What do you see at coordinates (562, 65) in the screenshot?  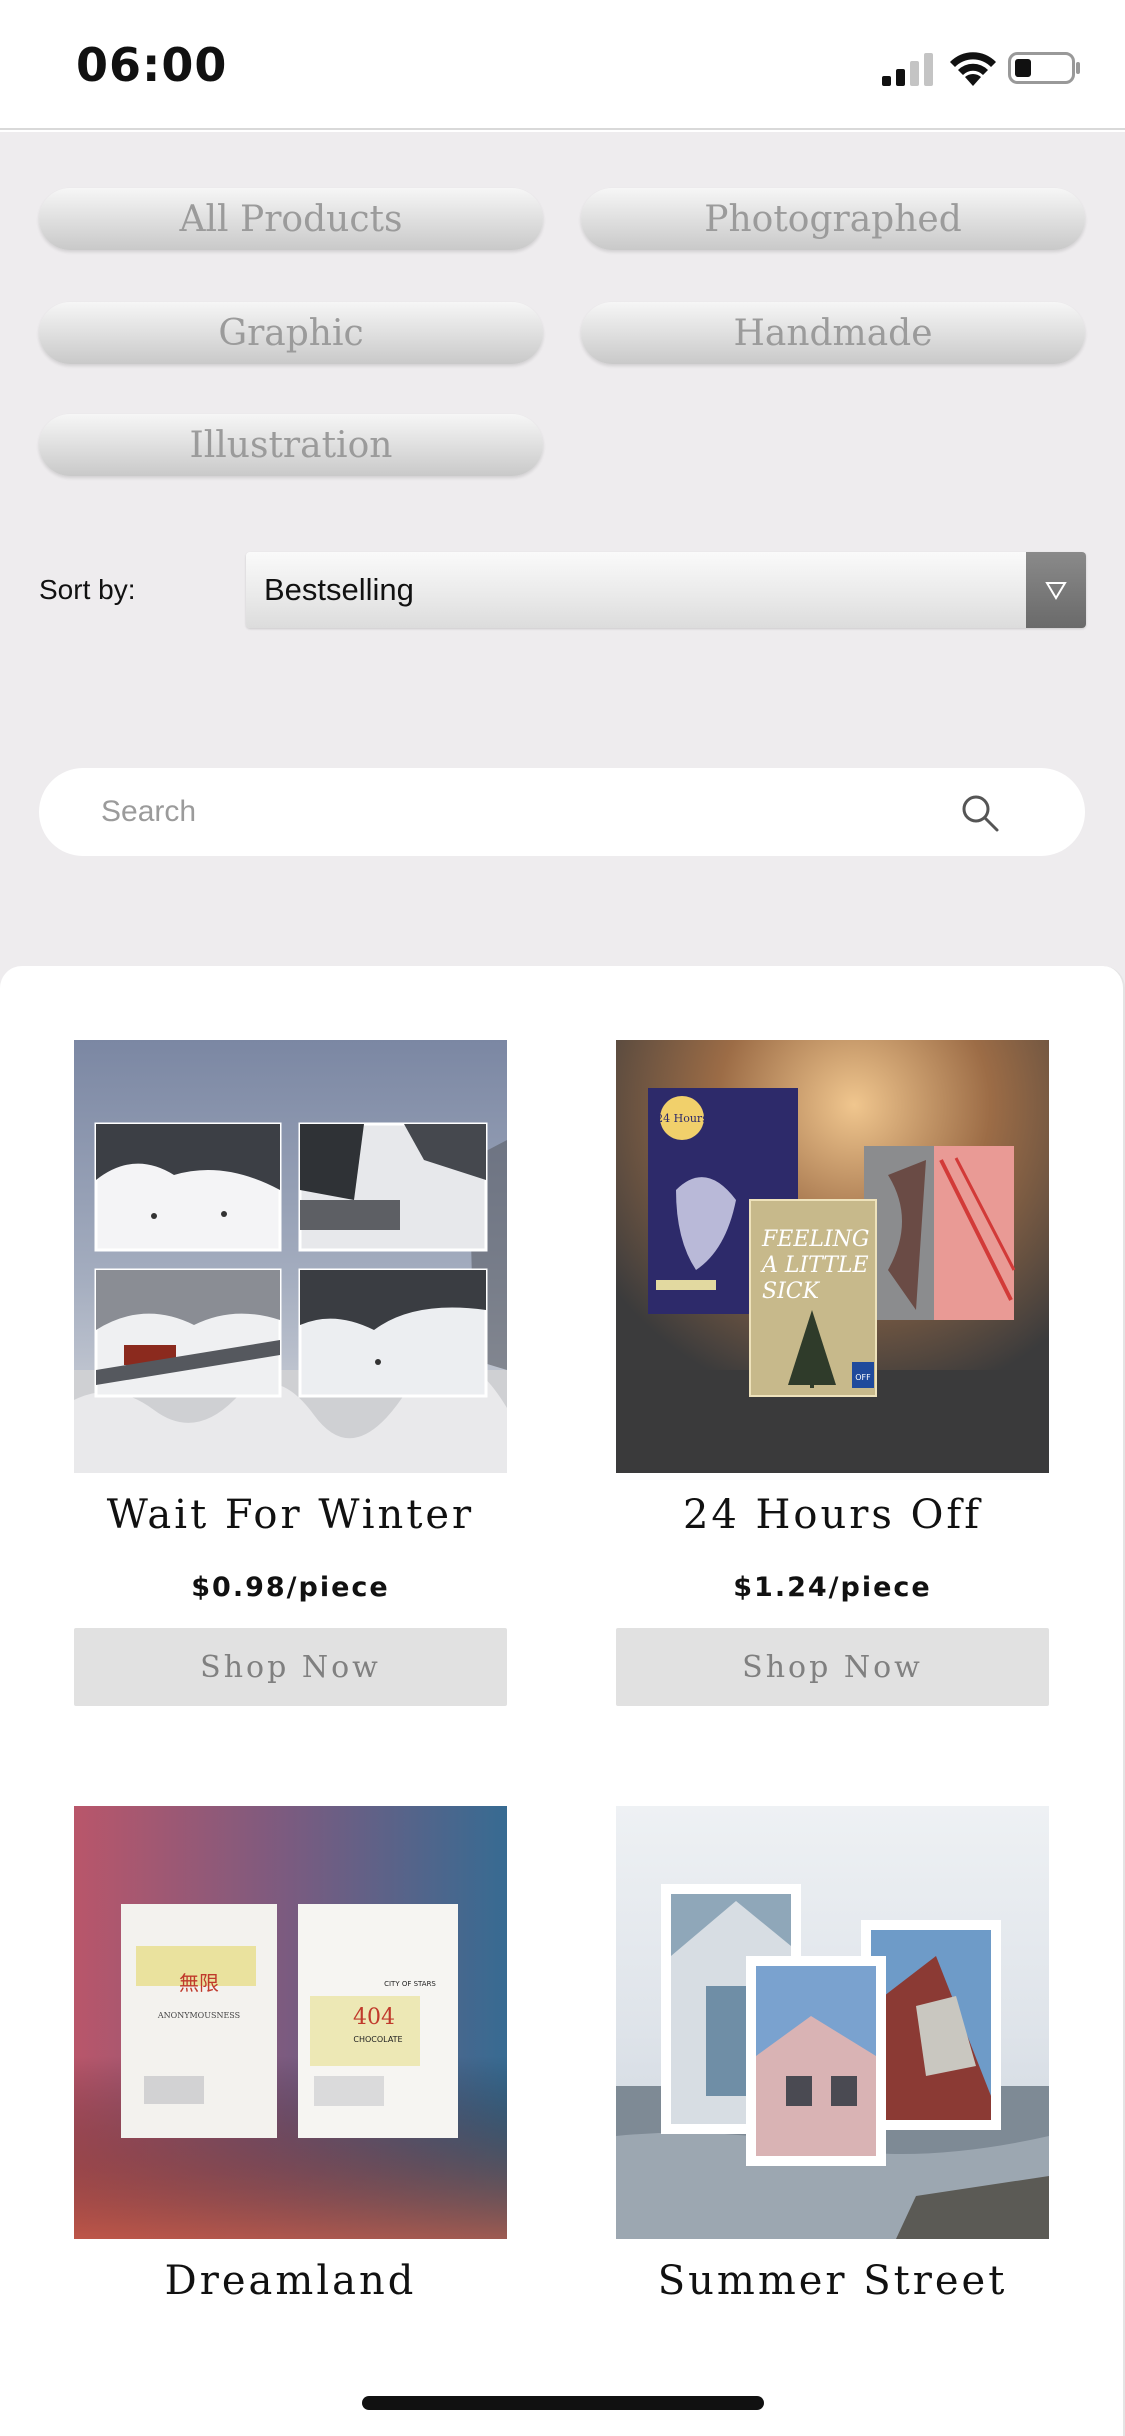 I see `status-bar: 06:00` at bounding box center [562, 65].